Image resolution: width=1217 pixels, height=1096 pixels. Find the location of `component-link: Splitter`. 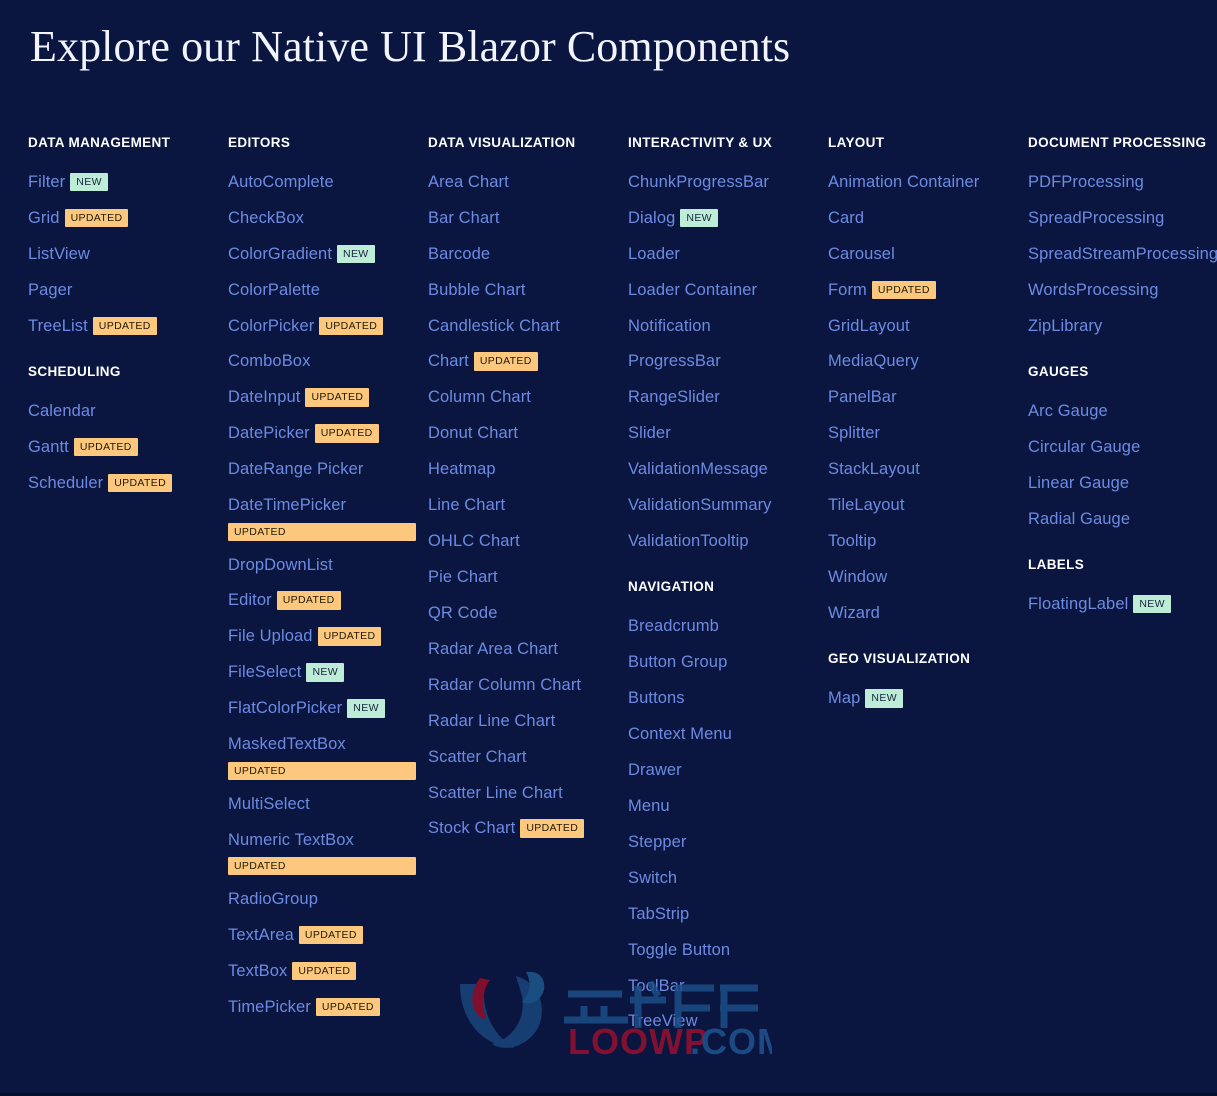

component-link: Splitter is located at coordinates (854, 433).